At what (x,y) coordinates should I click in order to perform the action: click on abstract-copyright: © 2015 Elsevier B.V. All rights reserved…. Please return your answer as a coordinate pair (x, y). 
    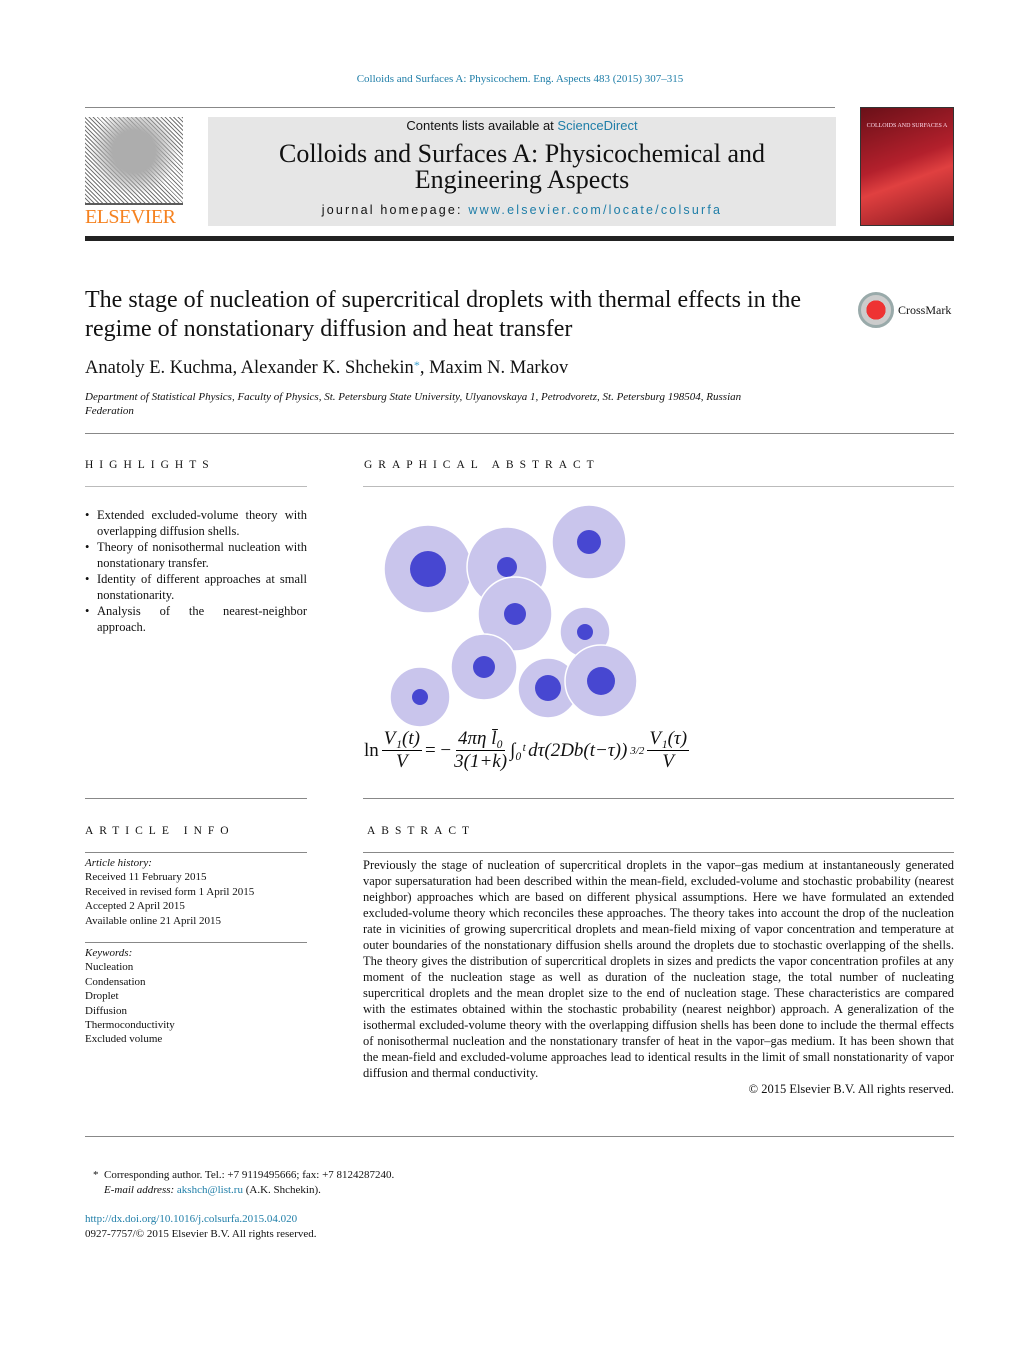
    Looking at the image, I should click on (851, 1089).